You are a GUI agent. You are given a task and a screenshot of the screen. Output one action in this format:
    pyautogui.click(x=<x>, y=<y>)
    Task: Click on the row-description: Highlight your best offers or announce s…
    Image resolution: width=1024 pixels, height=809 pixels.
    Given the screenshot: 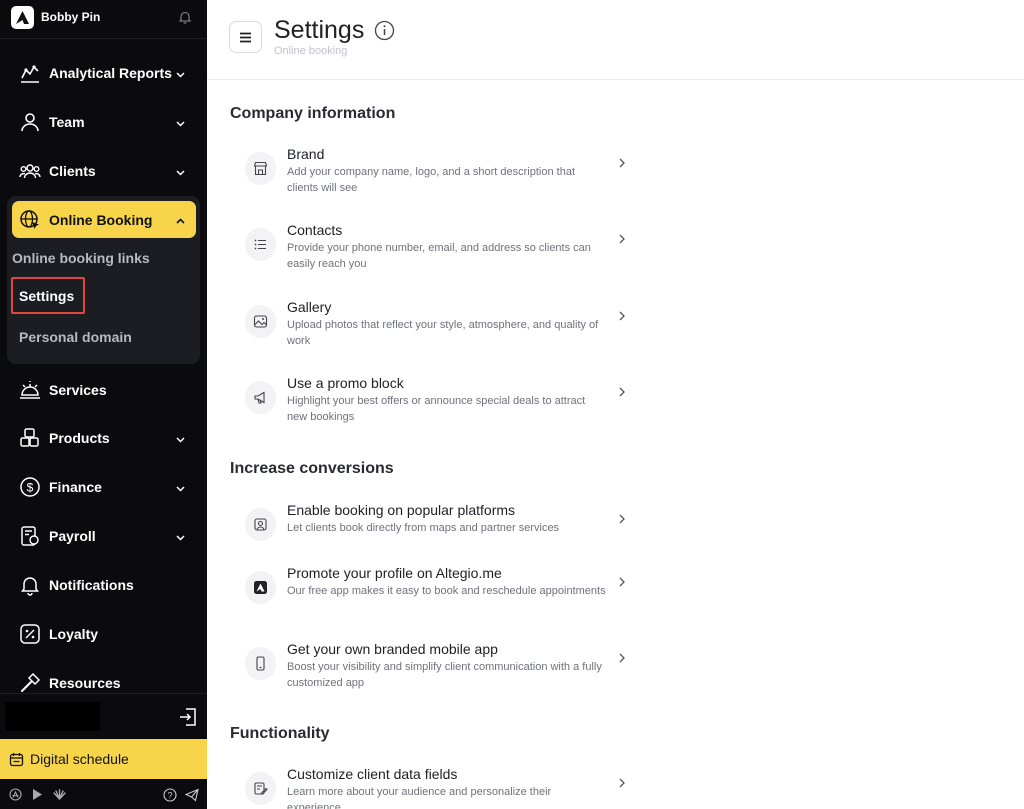 What is the action you would take?
    pyautogui.click(x=436, y=409)
    